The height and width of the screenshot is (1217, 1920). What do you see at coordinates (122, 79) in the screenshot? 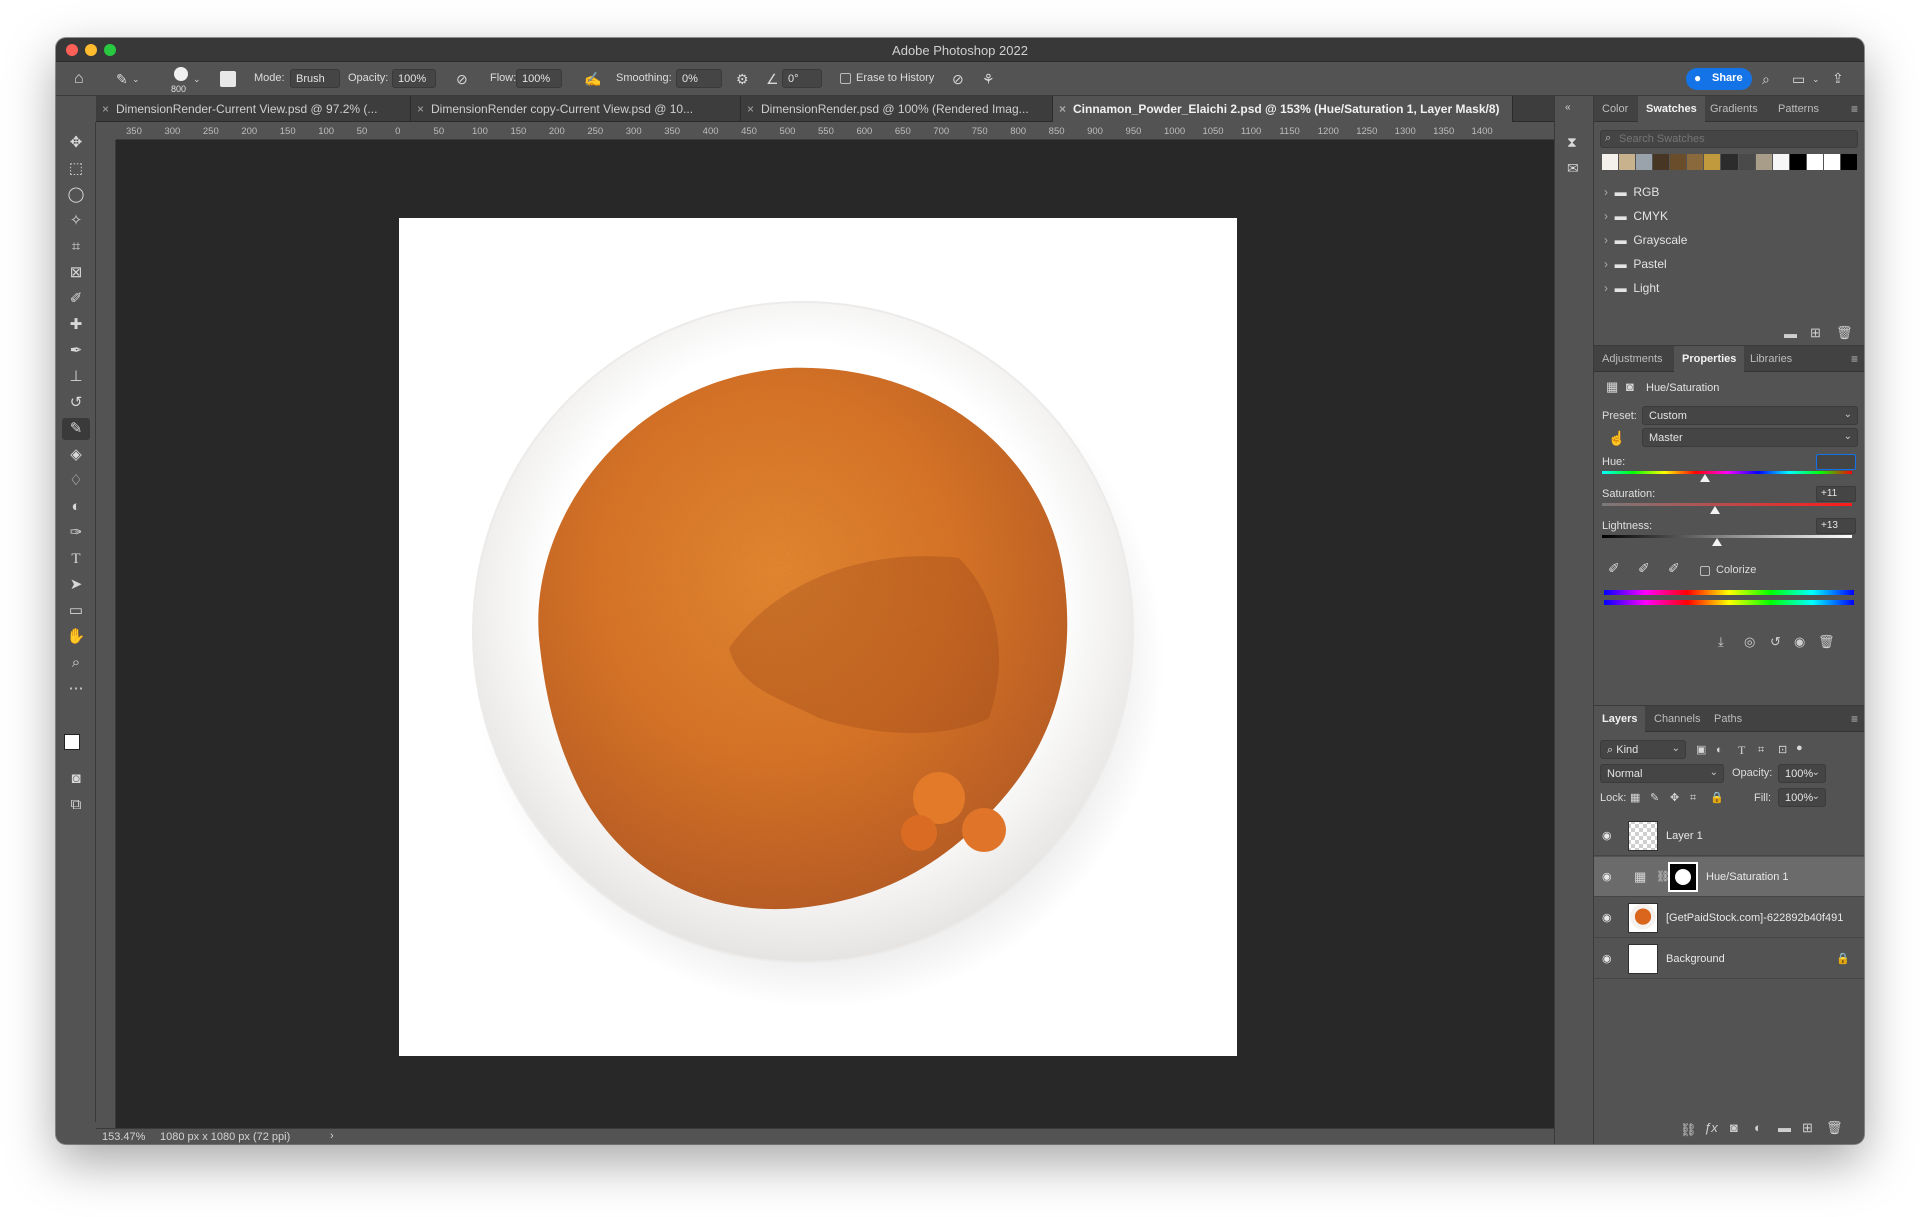
I see `eraser-tool-preset-icon: ✎` at bounding box center [122, 79].